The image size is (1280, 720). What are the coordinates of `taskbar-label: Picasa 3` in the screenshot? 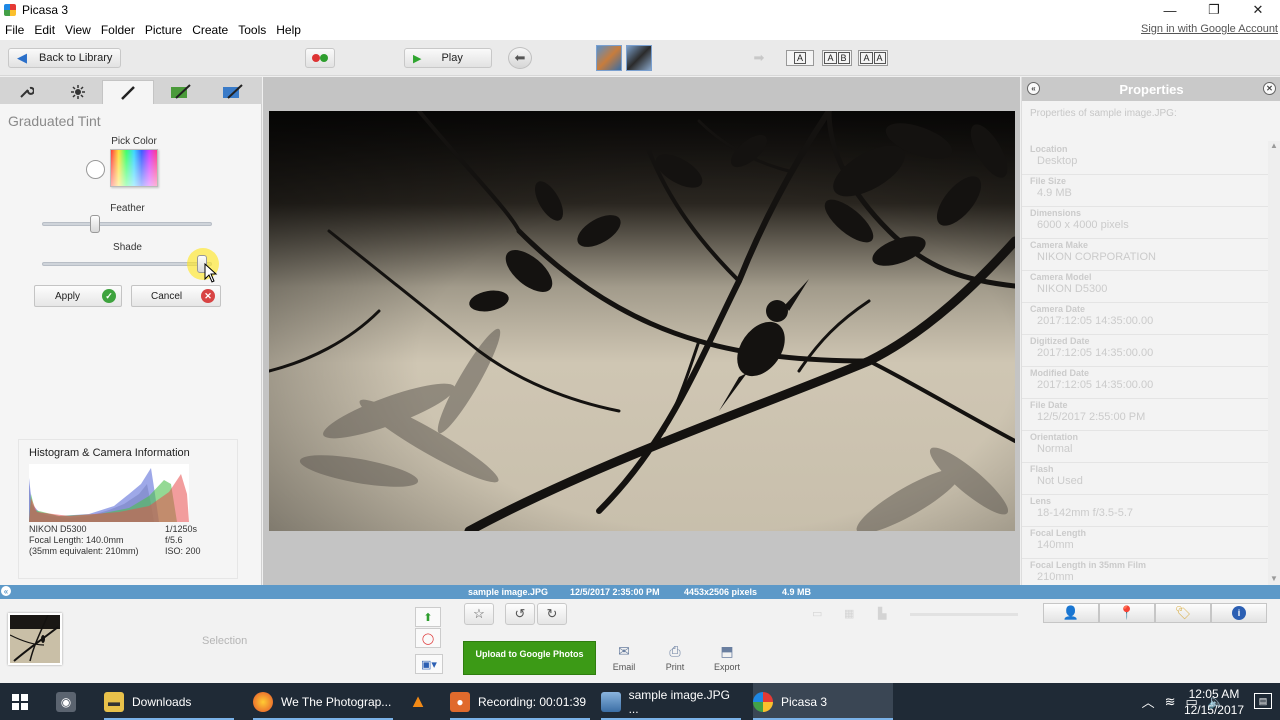 It's located at (804, 701).